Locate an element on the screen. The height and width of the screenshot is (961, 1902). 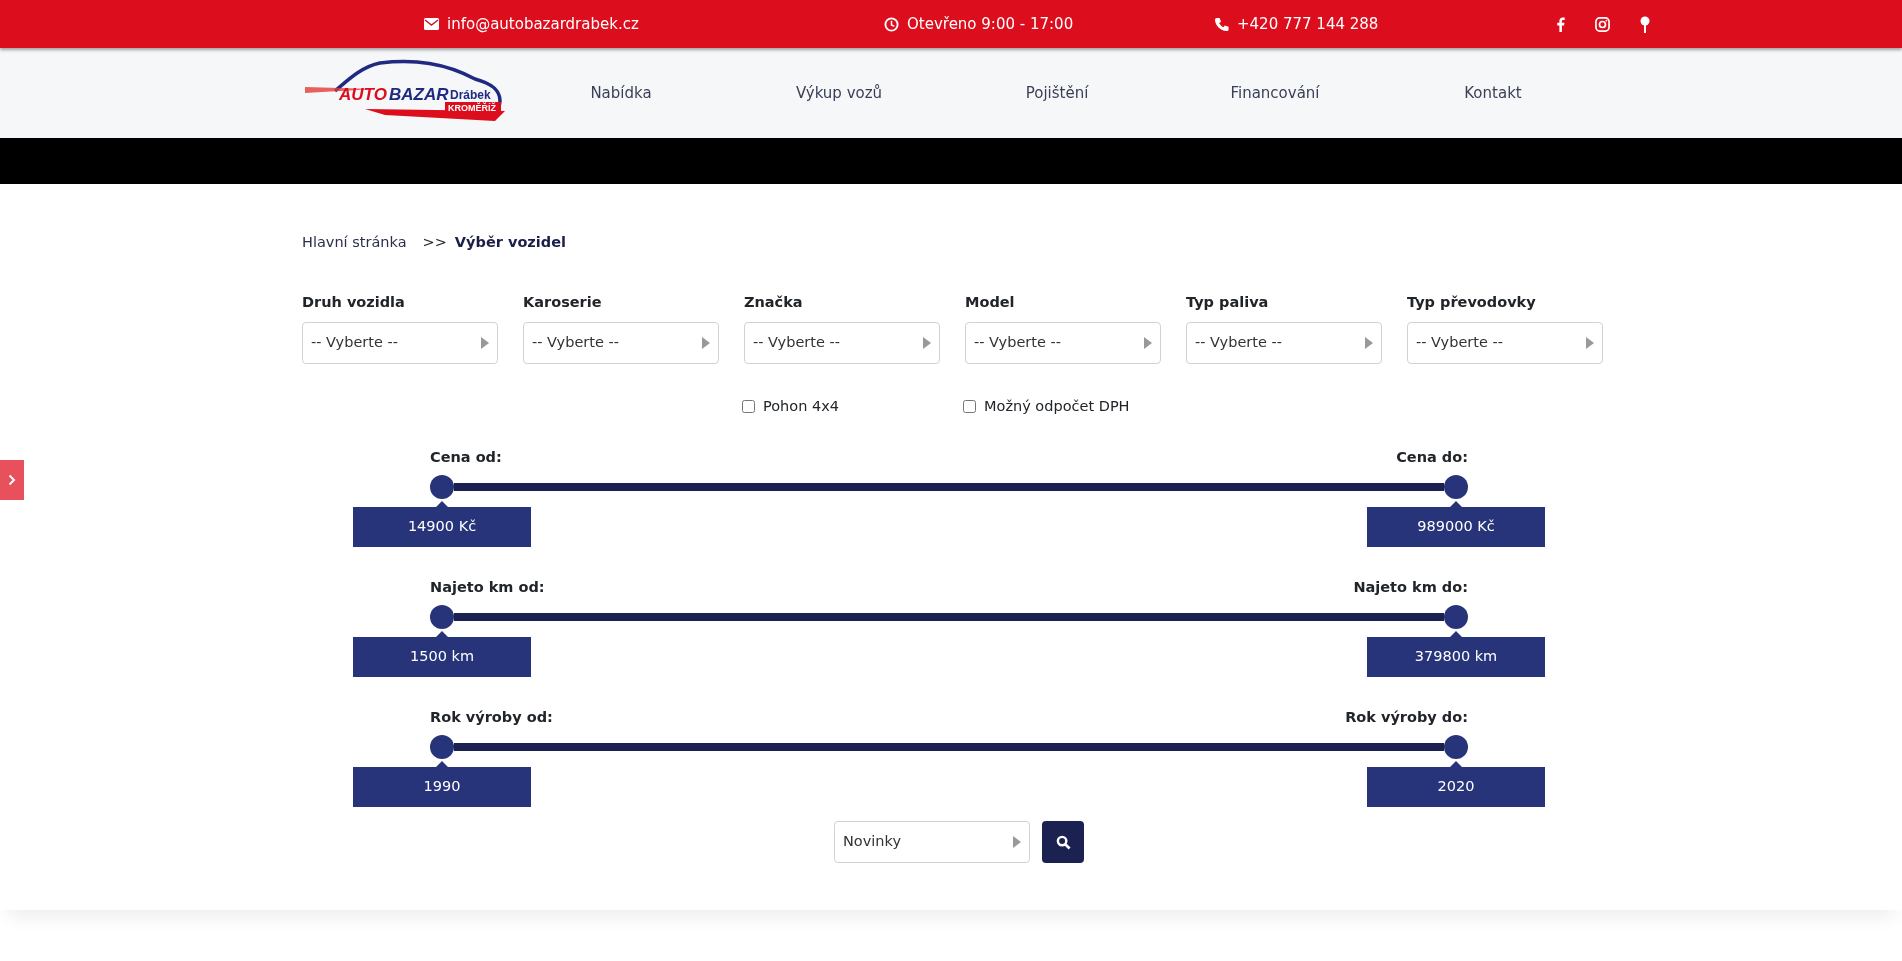
nav-link: Výkup vozů is located at coordinates (839, 92).